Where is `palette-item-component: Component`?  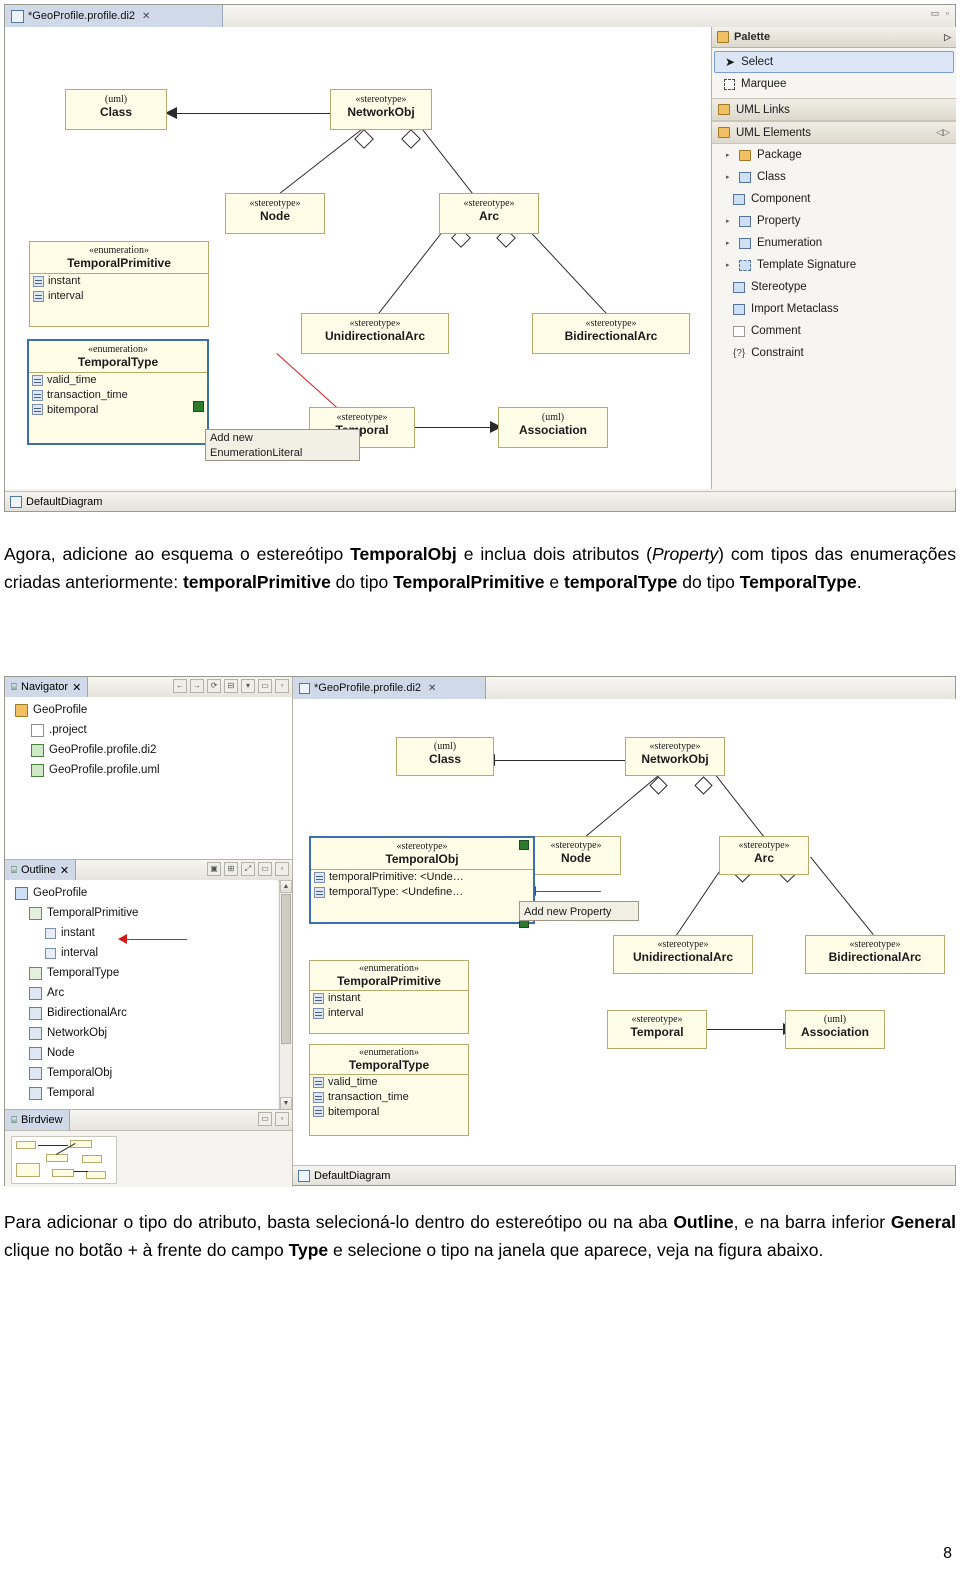 palette-item-component: Component is located at coordinates (834, 199).